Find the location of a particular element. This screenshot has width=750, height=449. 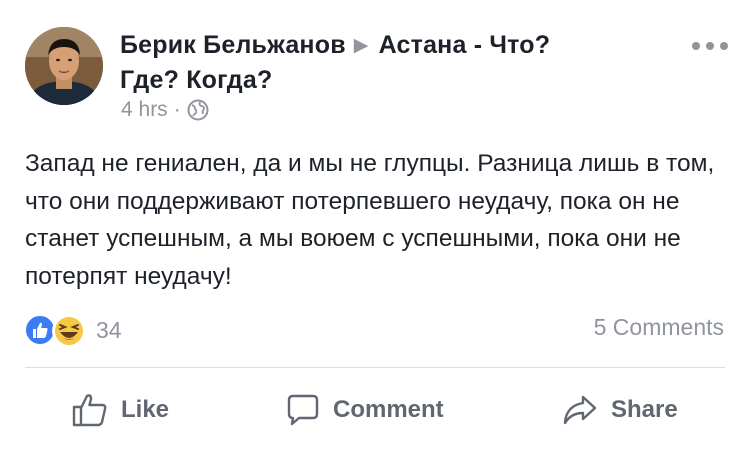

reactions-summary: 34 is located at coordinates (73, 330).